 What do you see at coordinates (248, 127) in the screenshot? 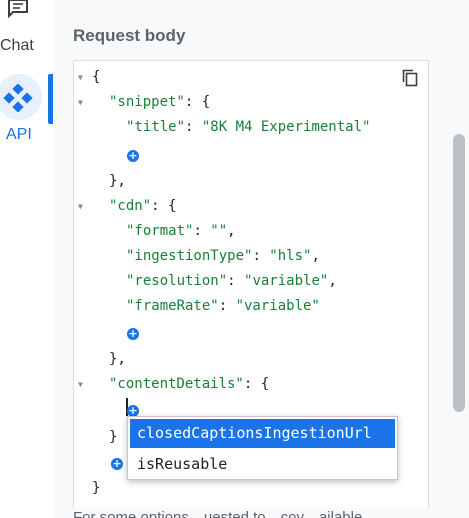
I see `code-line: "title": "8K M4 Experimental"` at bounding box center [248, 127].